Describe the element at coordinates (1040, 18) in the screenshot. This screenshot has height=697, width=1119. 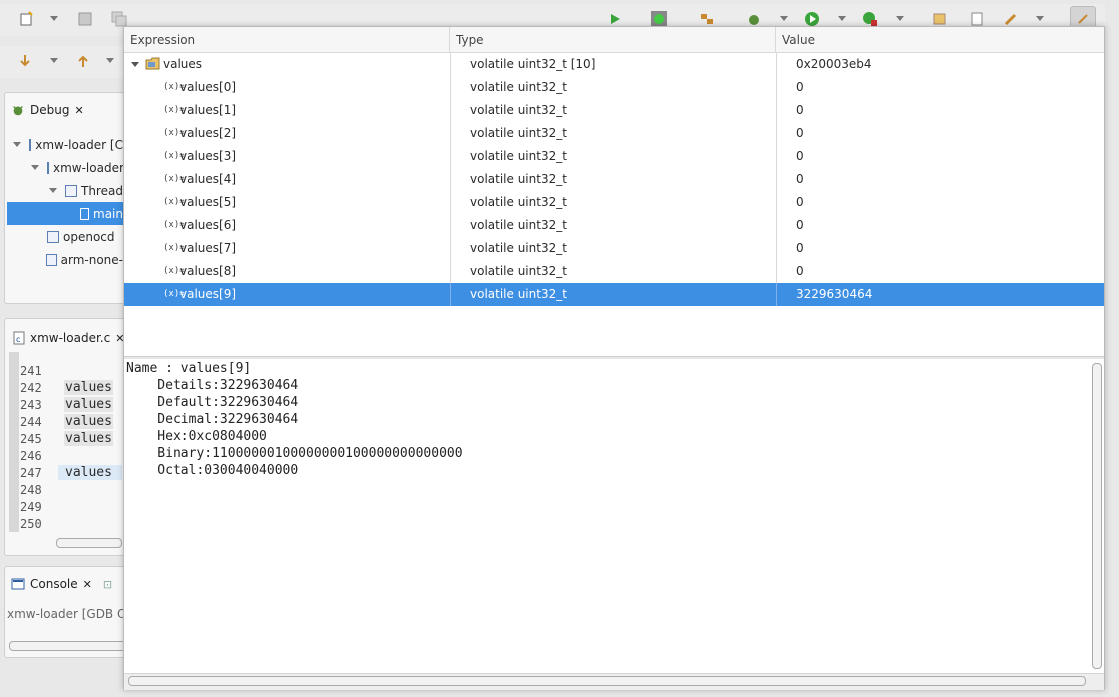
I see `brush-dropdown-icon` at that location.